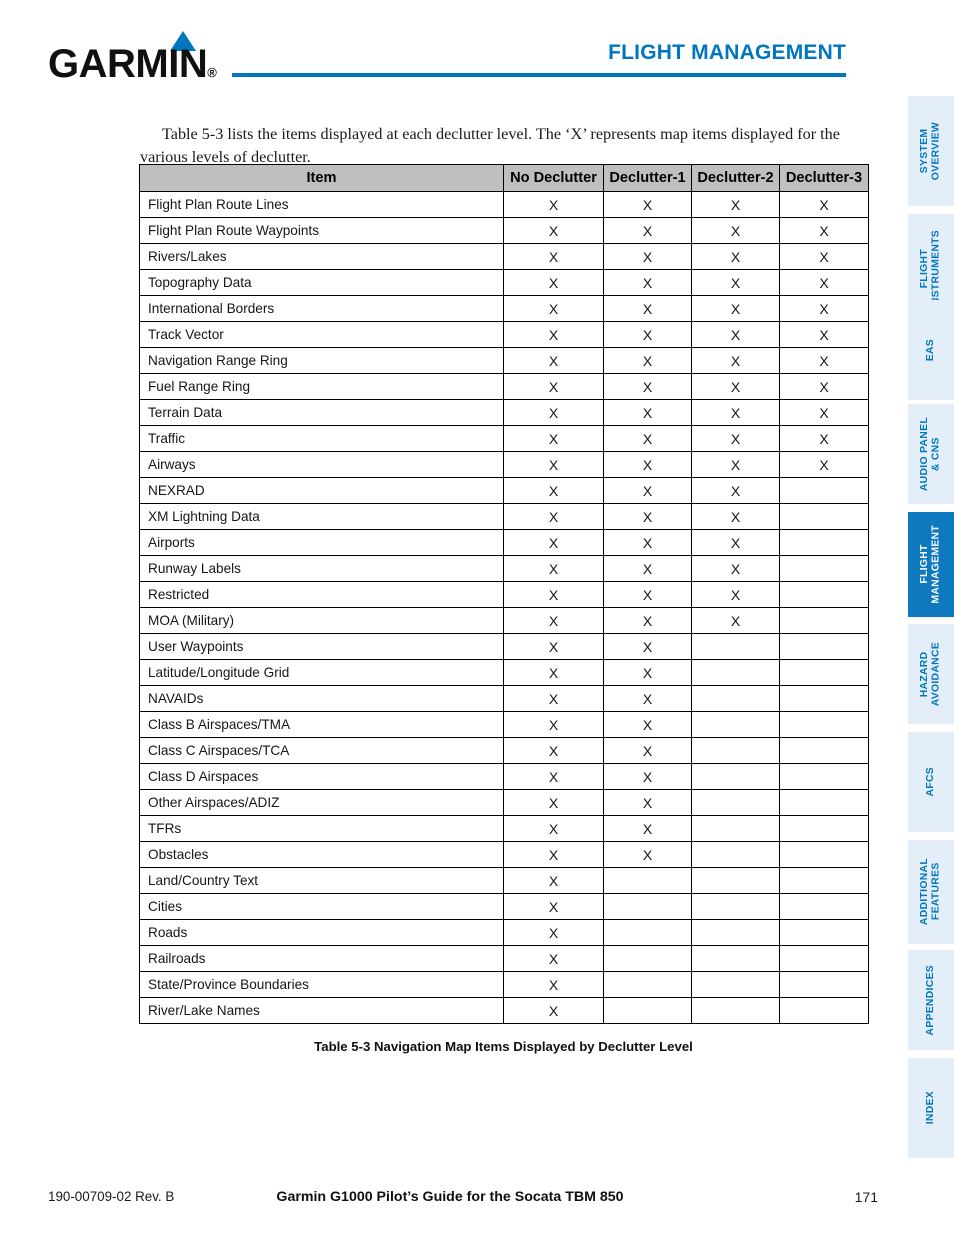  I want to click on sidebar-tab-hazard-avoidance: HAZARD AVOIDANCE, so click(931, 674).